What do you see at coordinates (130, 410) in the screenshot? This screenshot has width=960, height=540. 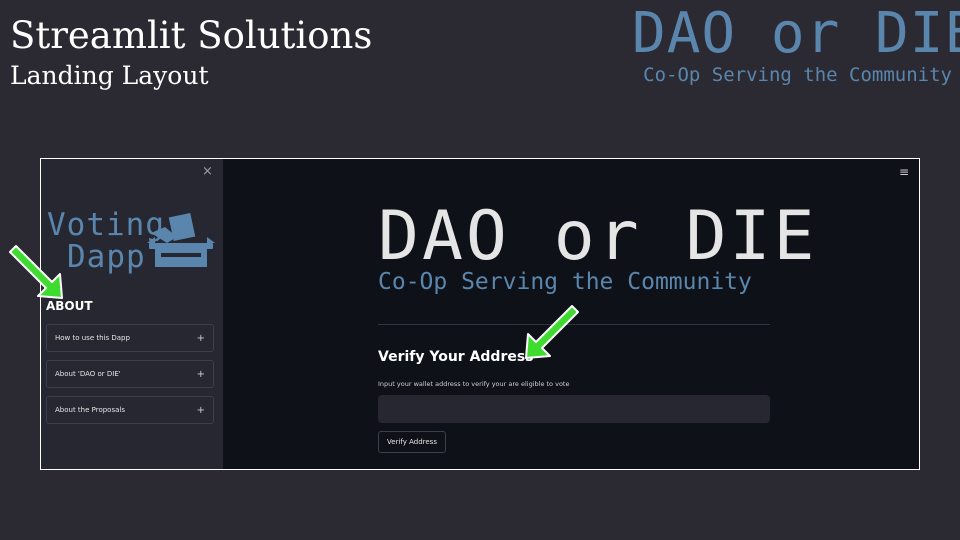 I see `expander-about-proposals: About the Proposals +` at bounding box center [130, 410].